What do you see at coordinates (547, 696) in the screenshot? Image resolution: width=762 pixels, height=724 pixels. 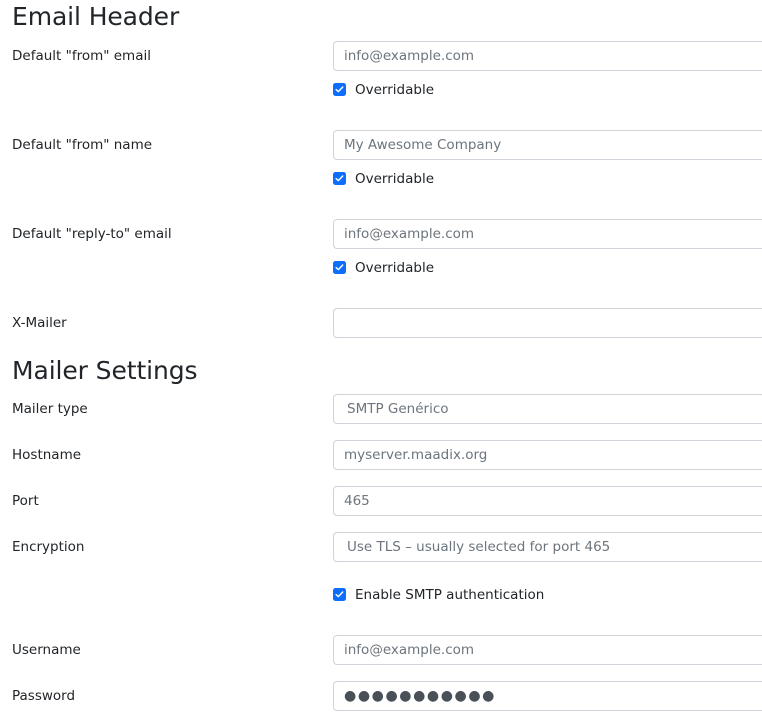 I see `input-password: ●●●●●●●●●●●` at bounding box center [547, 696].